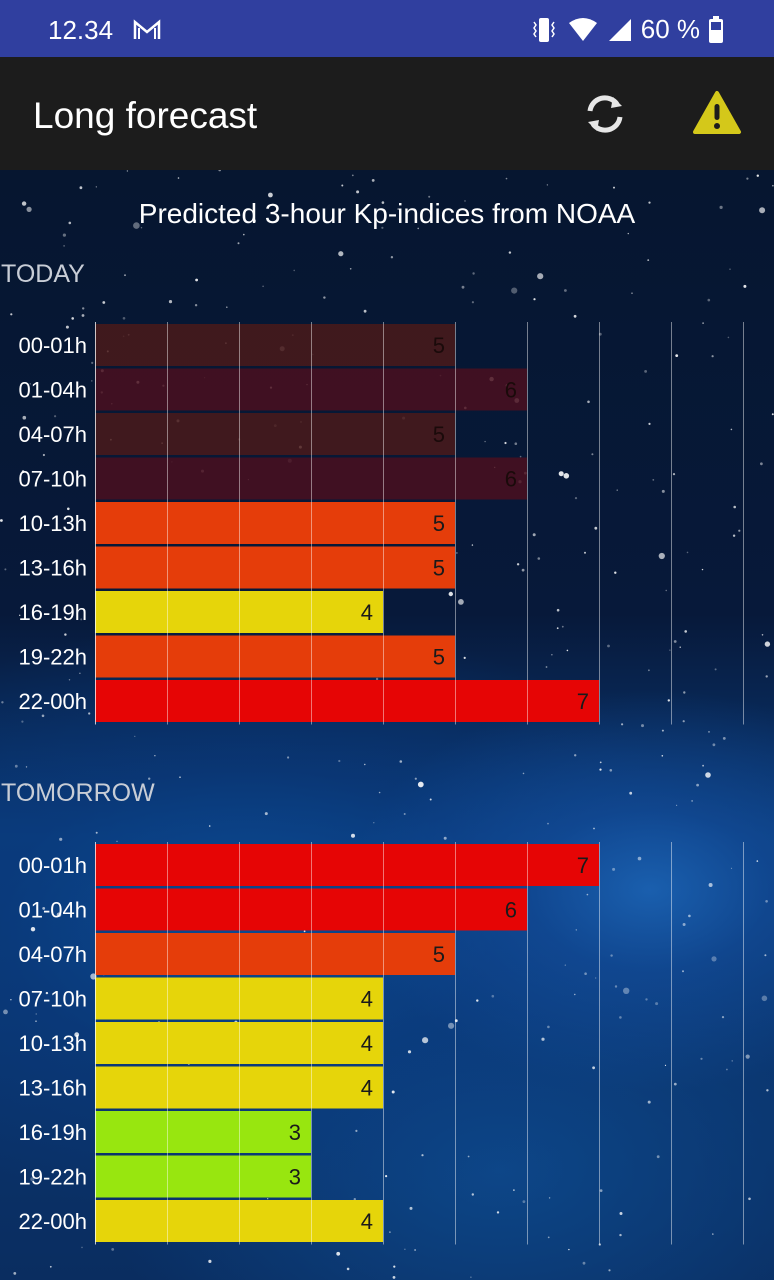 The height and width of the screenshot is (1280, 774). I want to click on refresh-icon, so click(605, 114).